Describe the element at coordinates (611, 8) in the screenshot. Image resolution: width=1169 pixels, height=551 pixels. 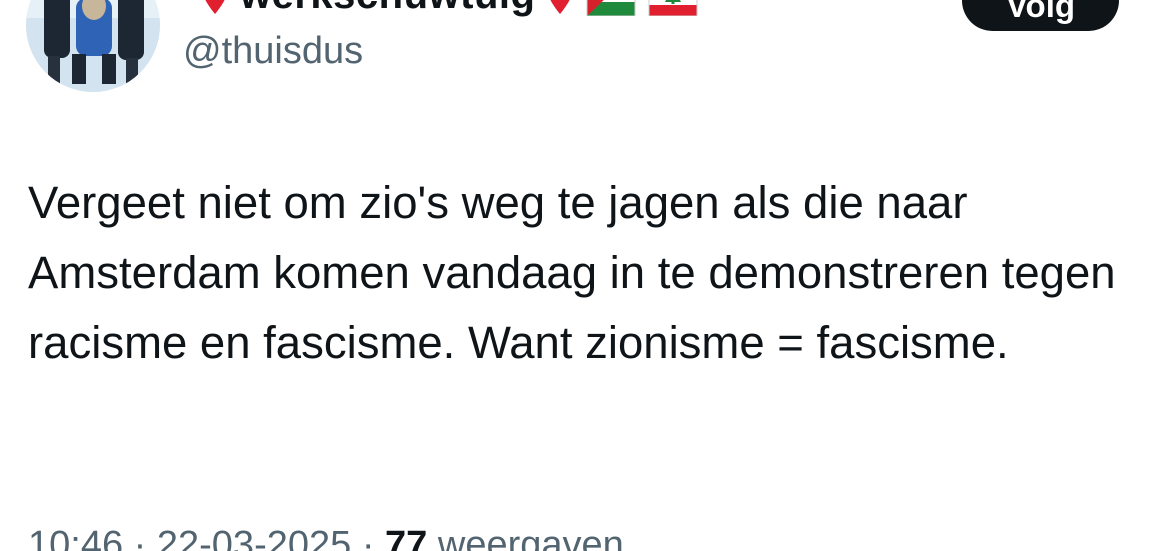
I see `palestine-flag-icon` at that location.